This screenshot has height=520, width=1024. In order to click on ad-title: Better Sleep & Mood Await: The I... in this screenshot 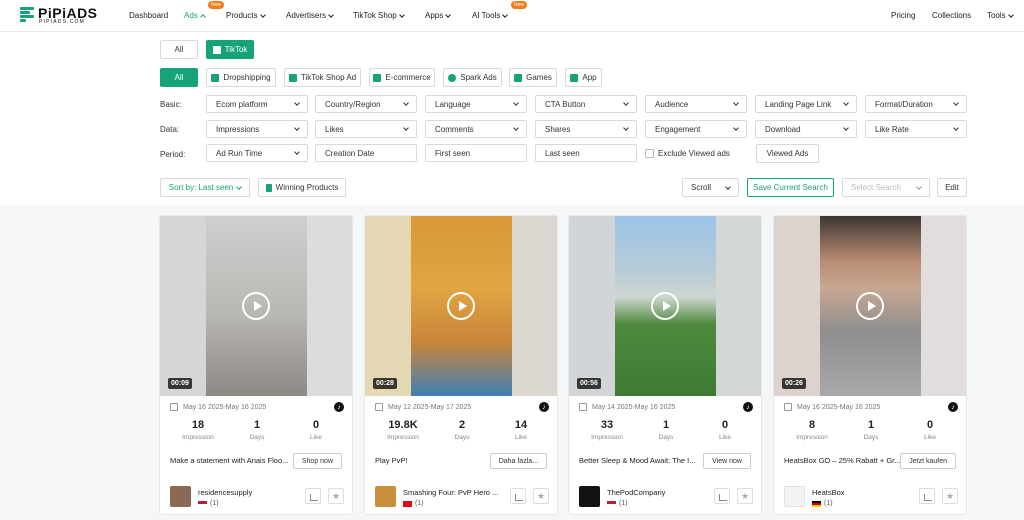, I will do `click(637, 460)`.